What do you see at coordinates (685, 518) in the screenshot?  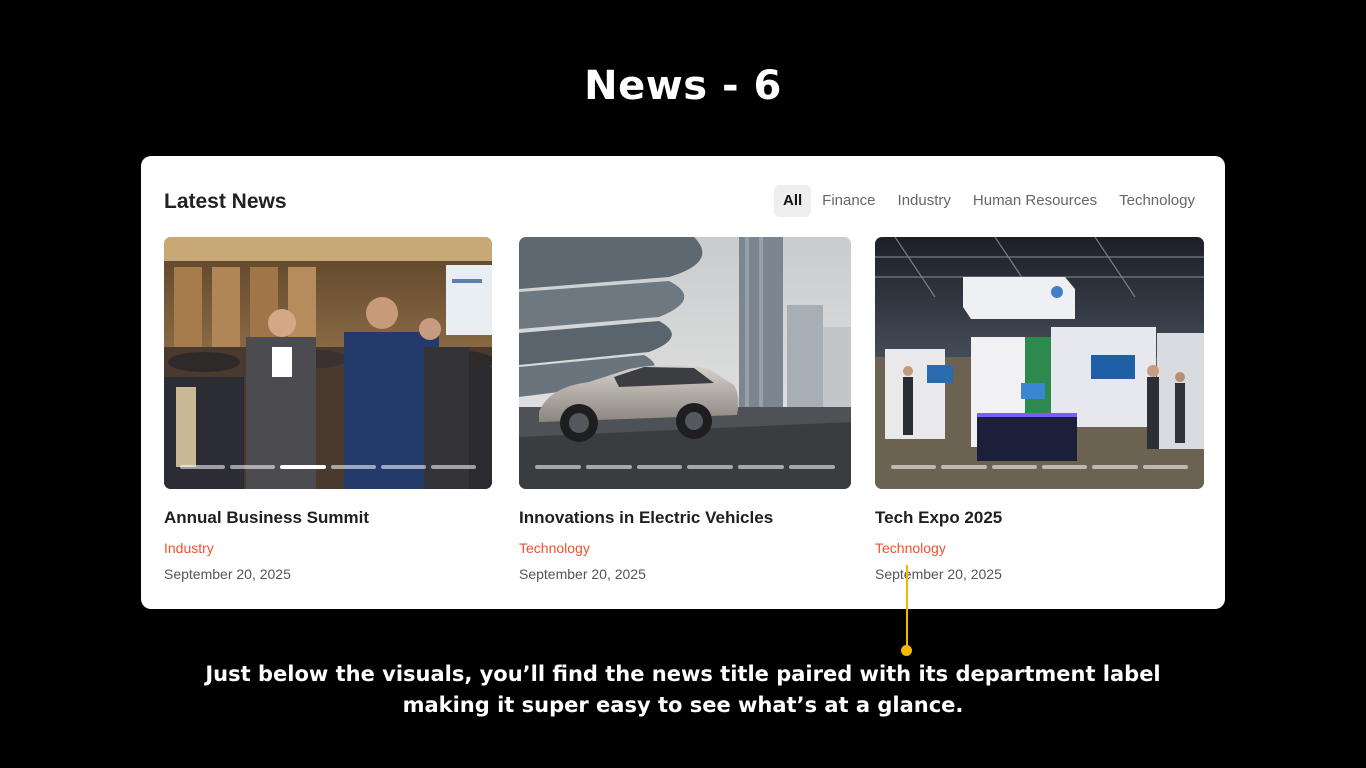 I see `news-title: Innovations in Electric Vehicles` at bounding box center [685, 518].